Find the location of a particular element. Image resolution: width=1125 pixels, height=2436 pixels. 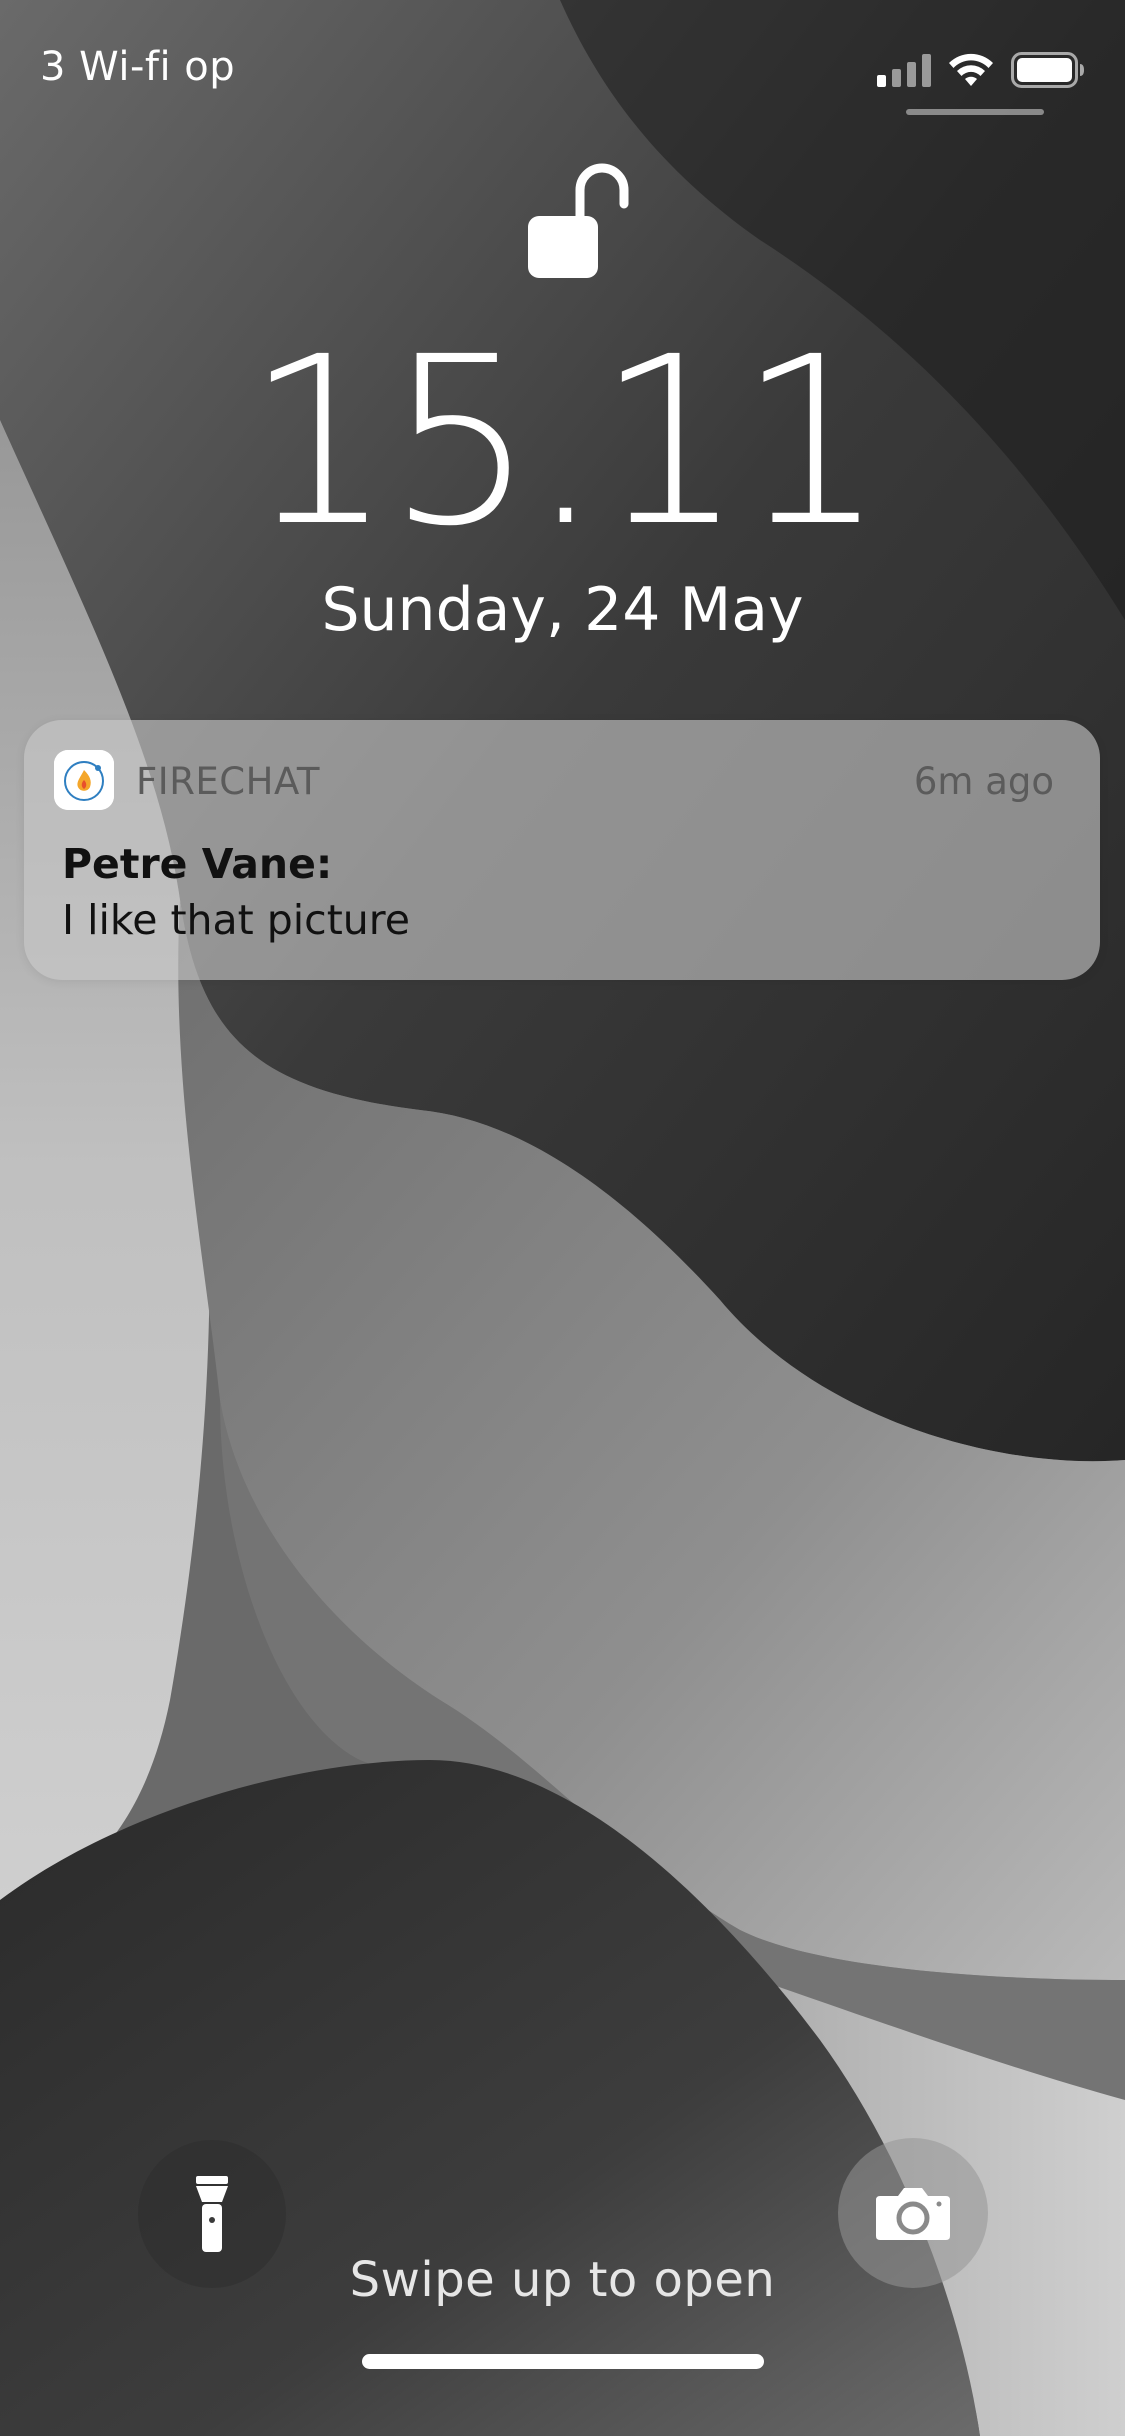

lock-screen-date: Sunday, 24 May is located at coordinates (562, 610).